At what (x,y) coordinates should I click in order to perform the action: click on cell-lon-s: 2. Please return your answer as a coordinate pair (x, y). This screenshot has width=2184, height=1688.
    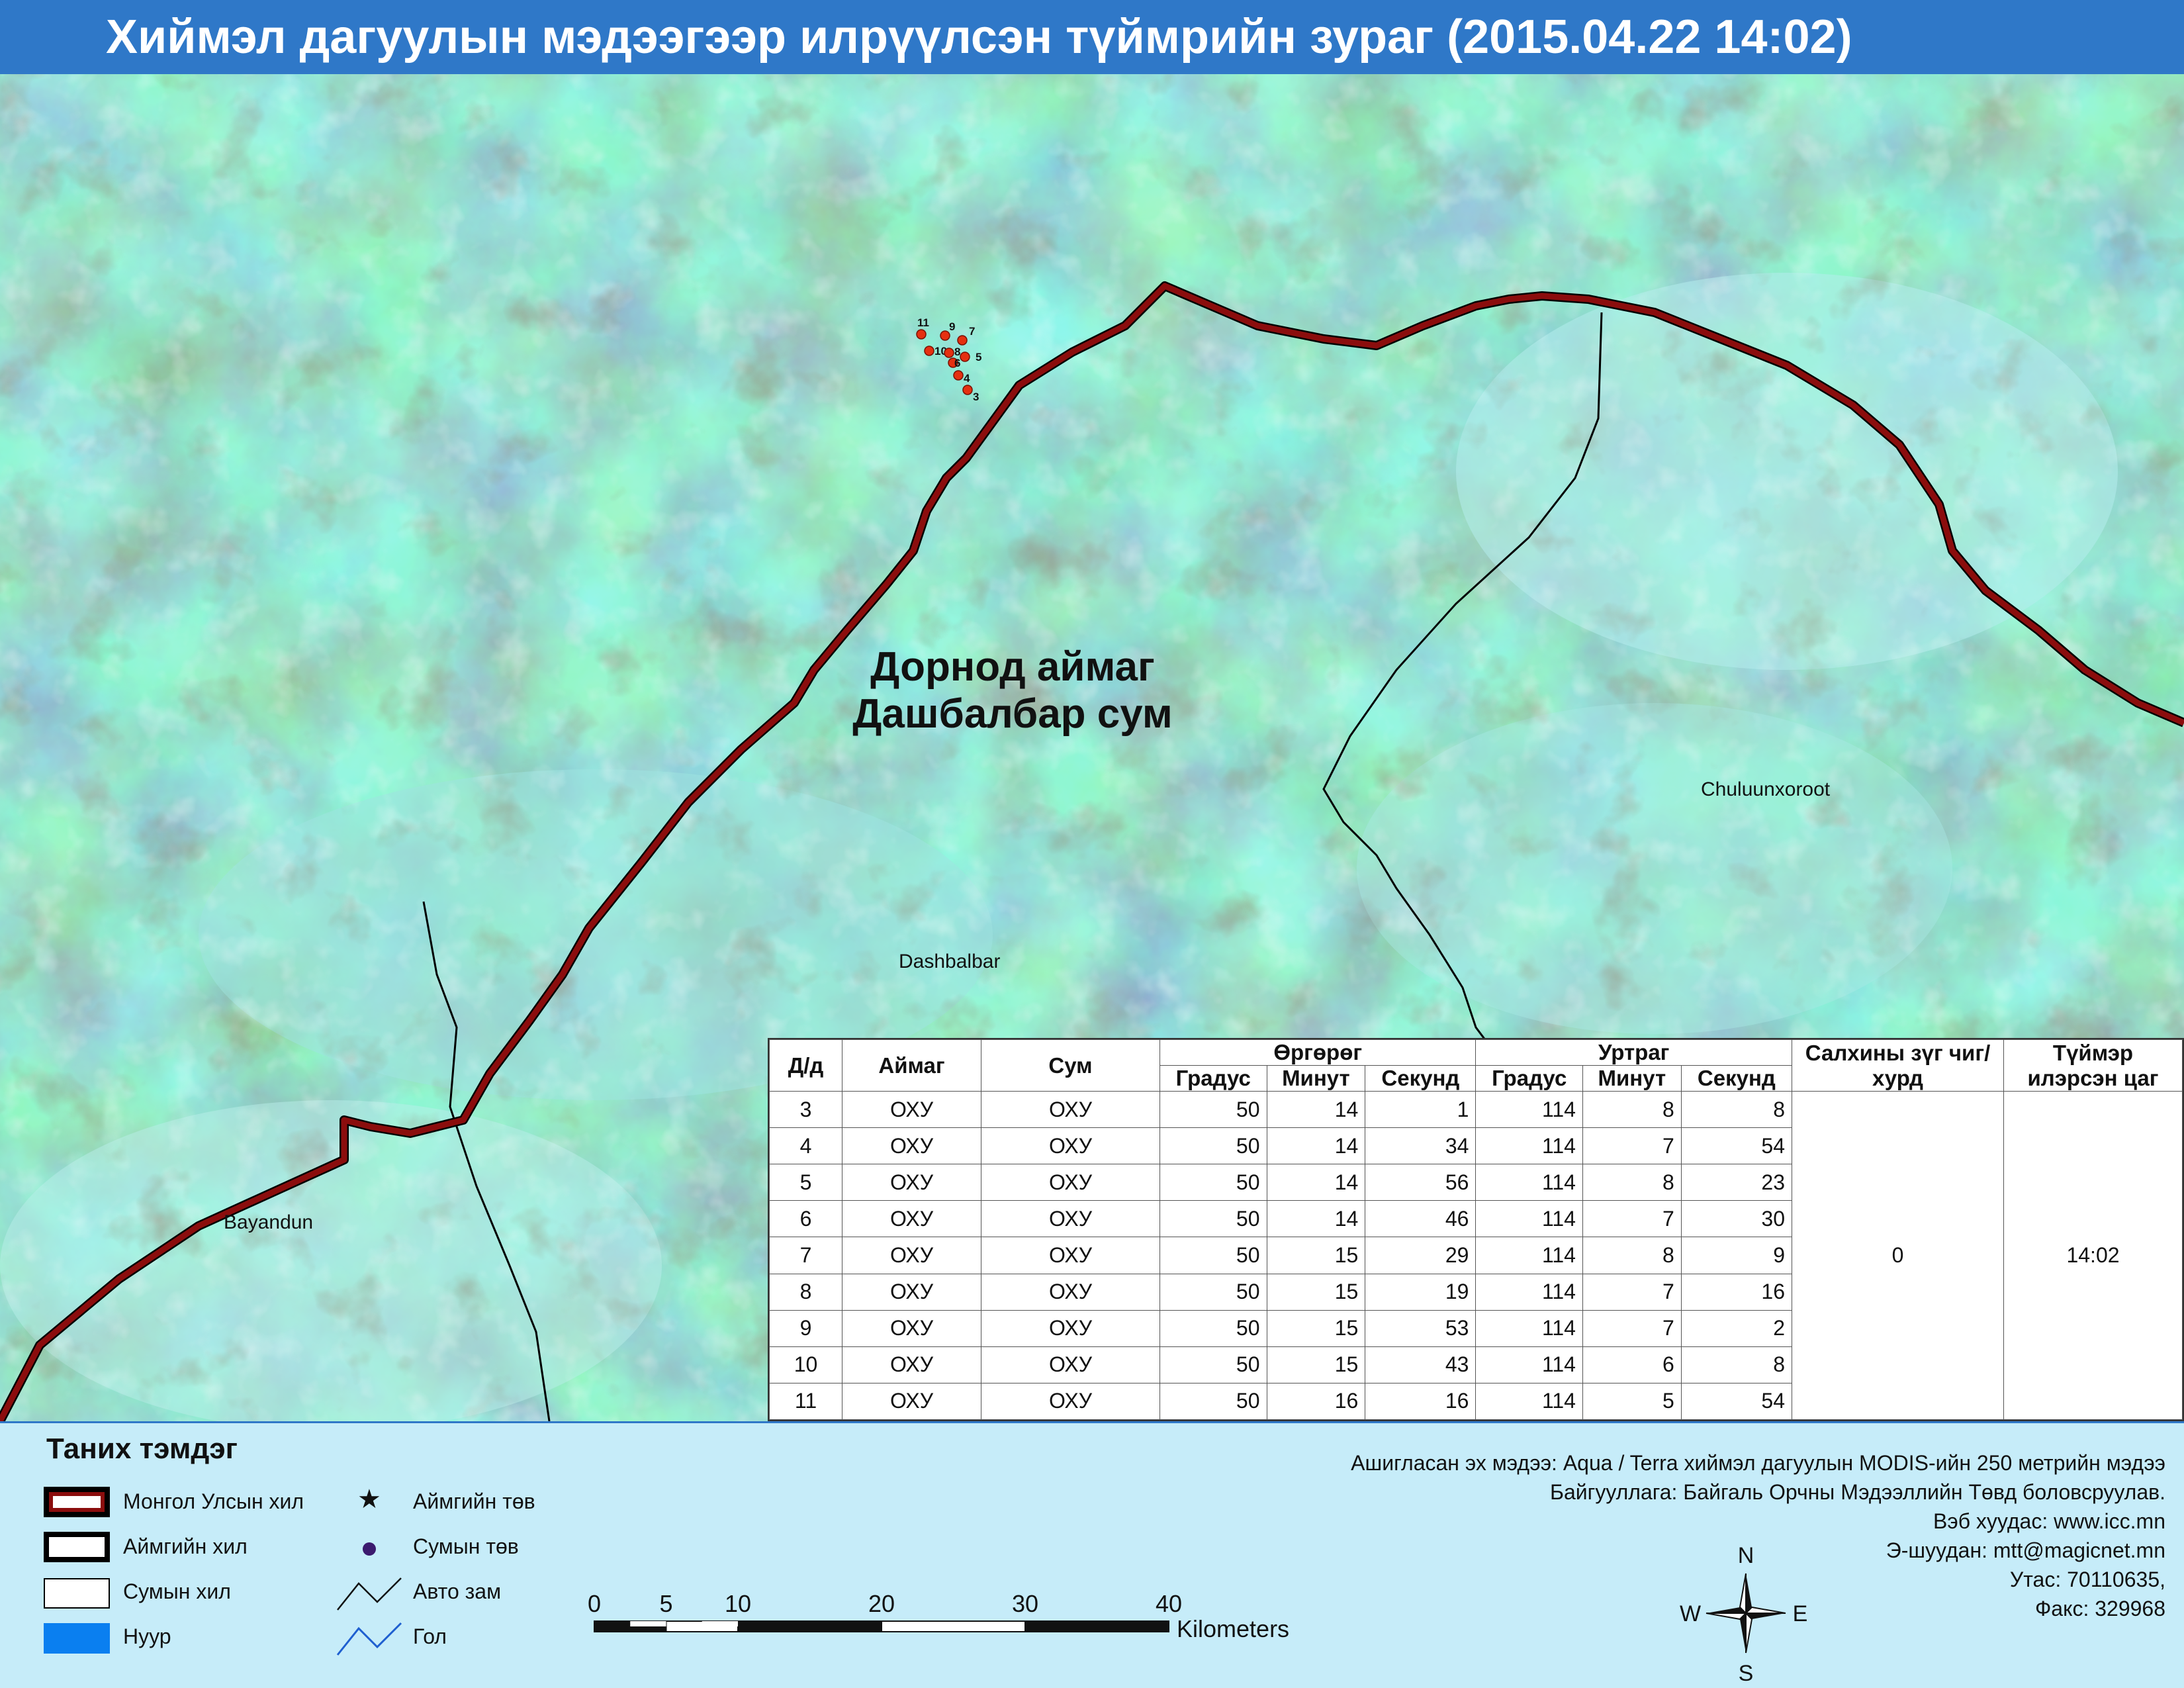
    Looking at the image, I should click on (1736, 1328).